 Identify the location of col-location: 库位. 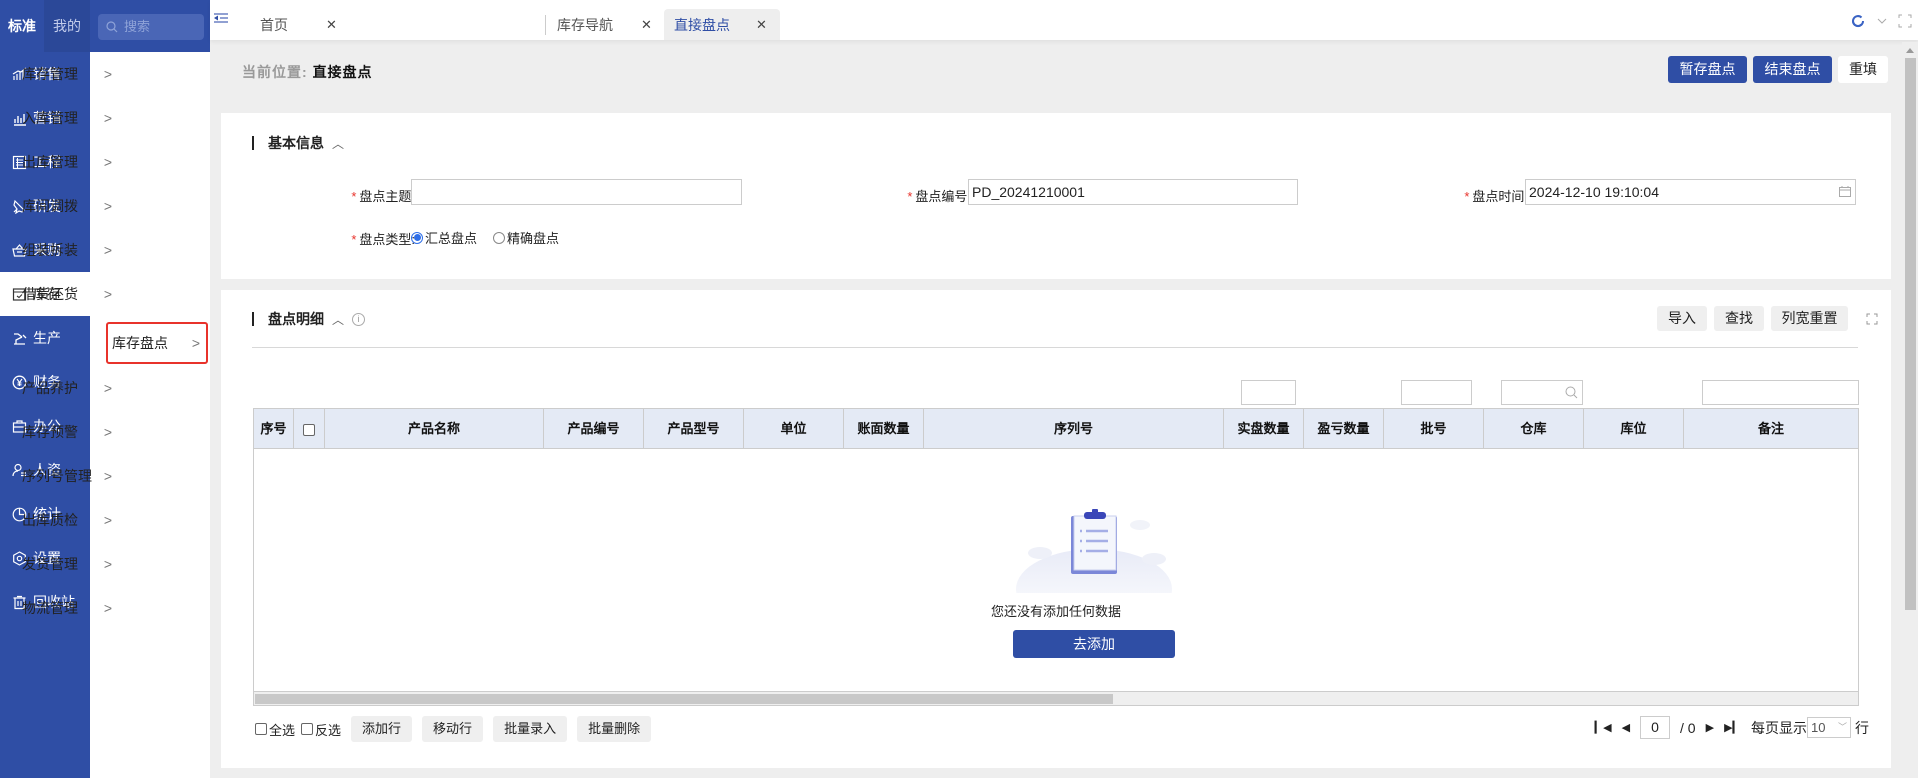
(1634, 429).